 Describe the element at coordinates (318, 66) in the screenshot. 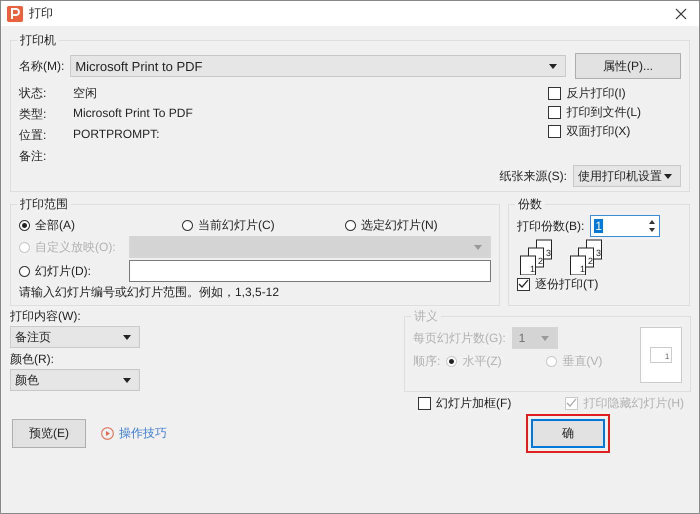

I see `printer-dropdown: Microsoft Print to PDF` at that location.